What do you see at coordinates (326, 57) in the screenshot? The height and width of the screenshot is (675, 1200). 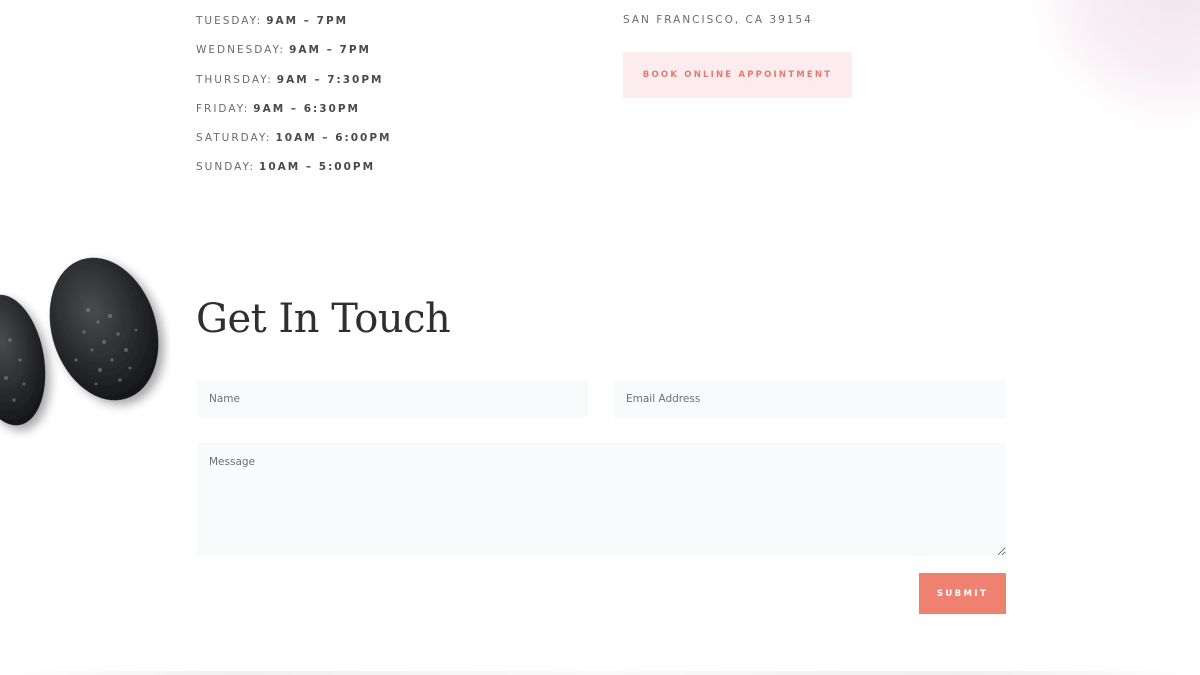 I see `hours-row-wednesday: Wednesday: 9am – 7pm` at bounding box center [326, 57].